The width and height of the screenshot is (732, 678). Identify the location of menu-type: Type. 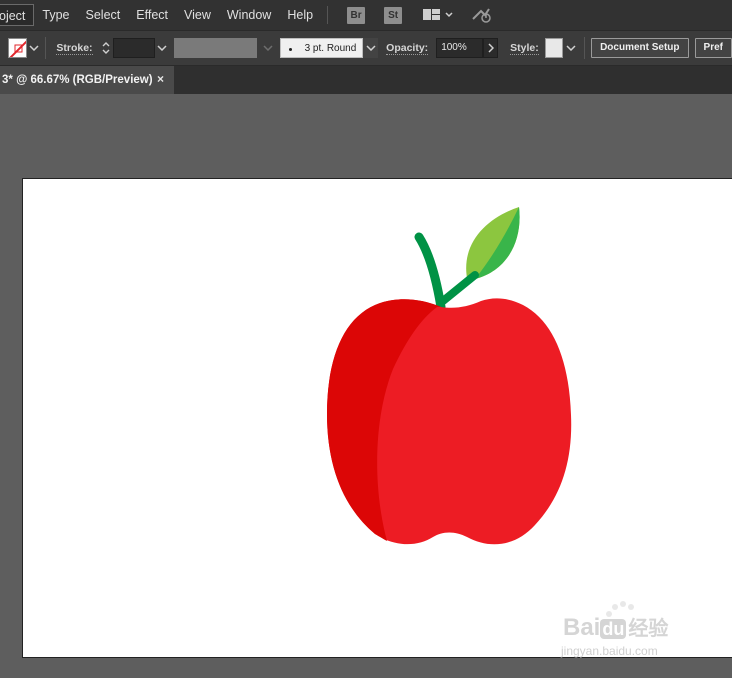
(55, 15).